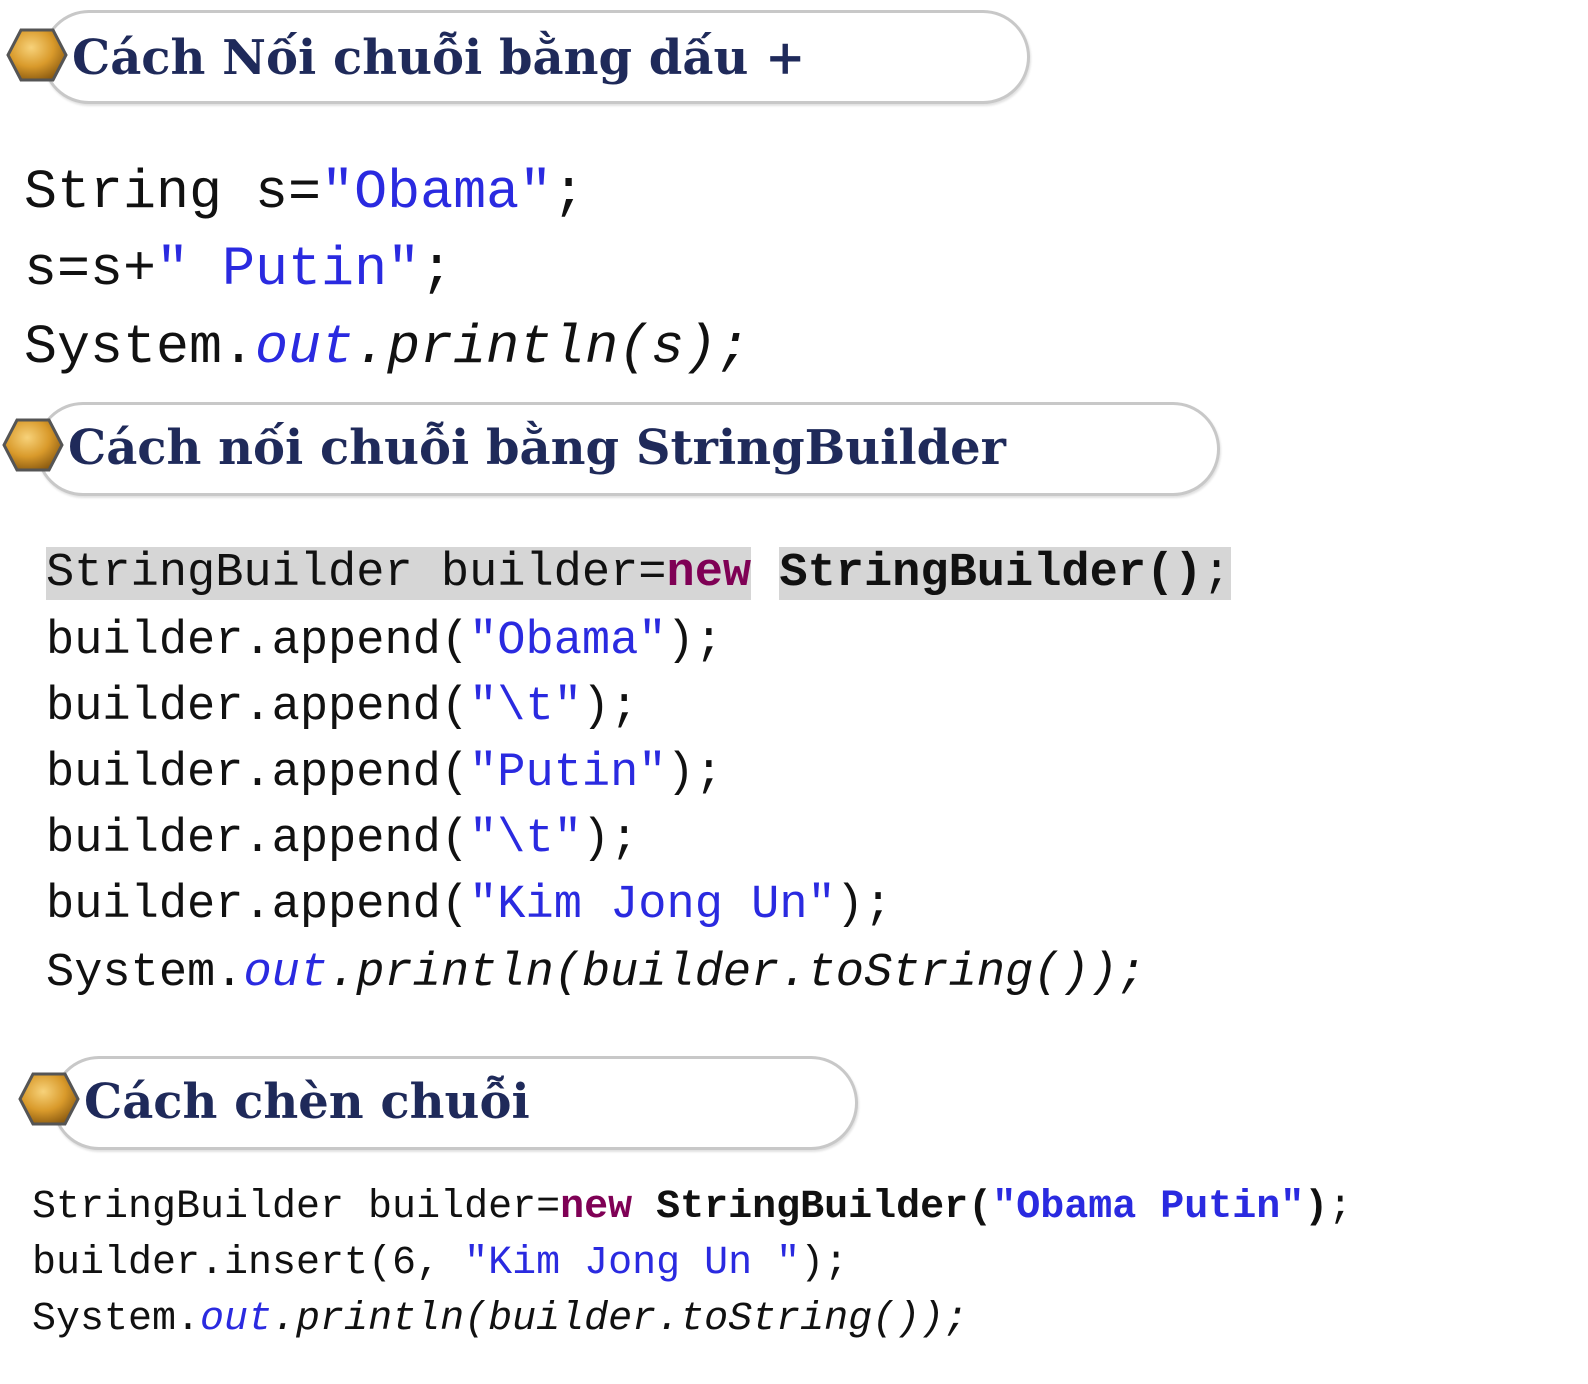 The height and width of the screenshot is (1384, 1588). Describe the element at coordinates (440, 1263) in the screenshot. I see `code-line: builder.insert(6, "Kim Jong Un ");` at that location.